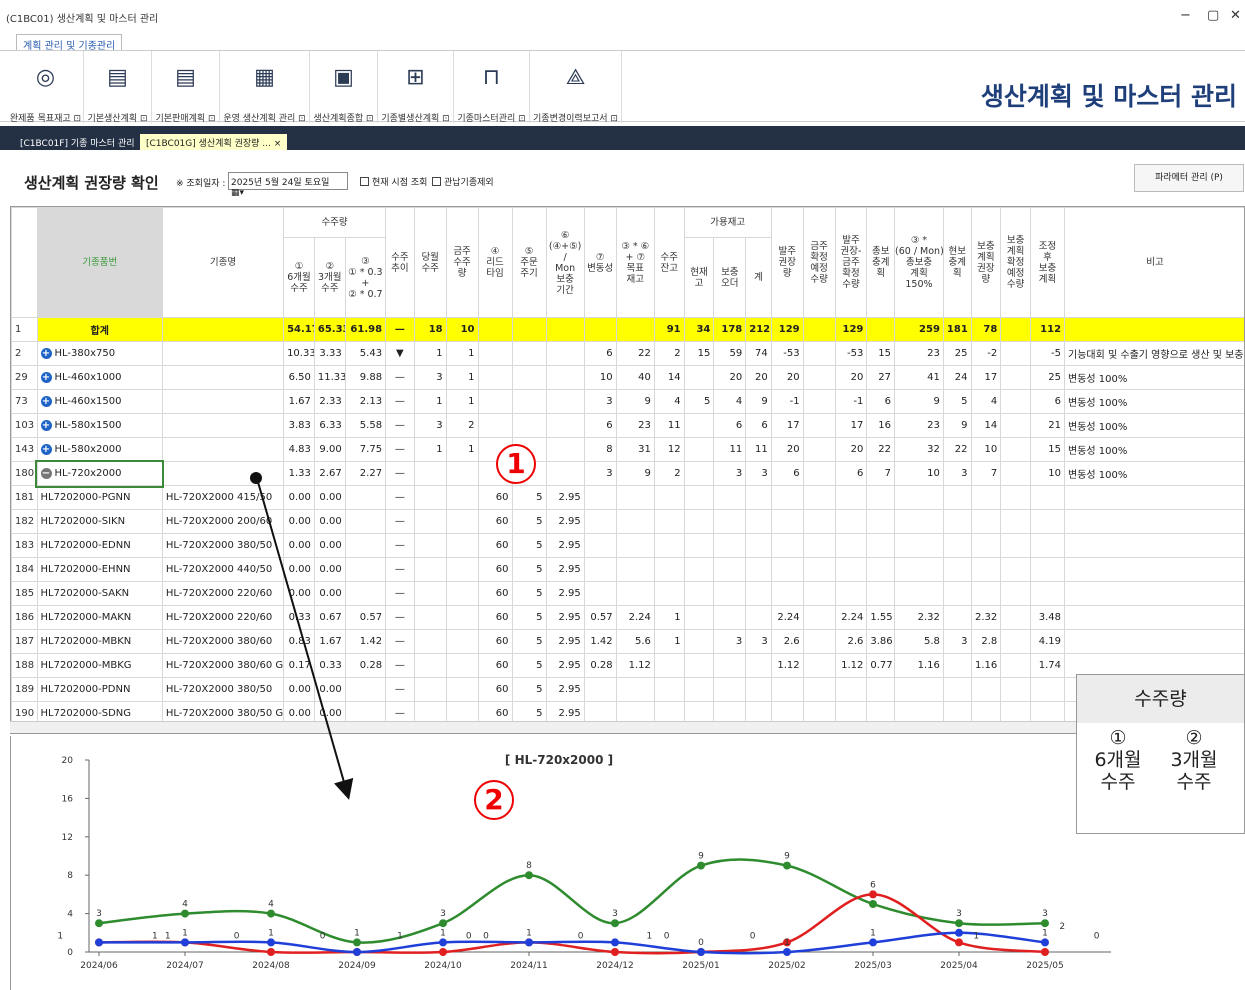 This screenshot has width=1245, height=990. Describe the element at coordinates (529, 425) in the screenshot. I see `cell-cycle` at that location.